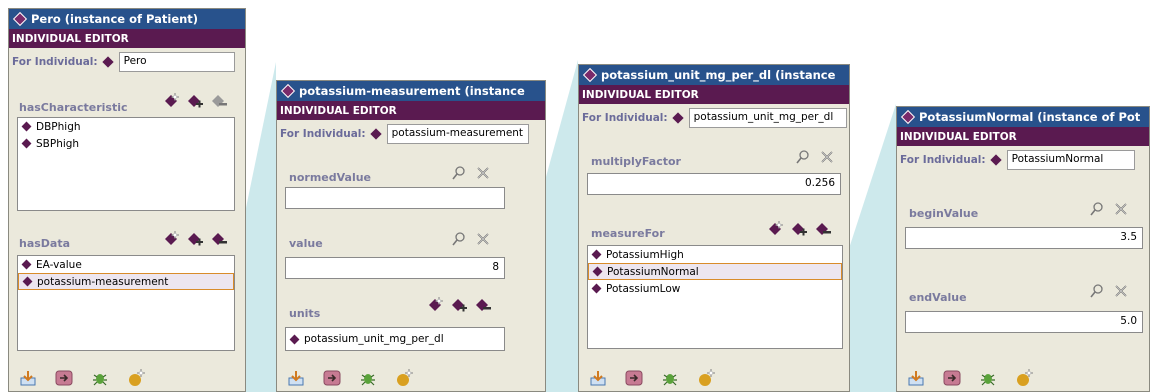 The image size is (1151, 392). I want to click on individual-name-field: potassium_unit_mg_per_dl, so click(767, 118).